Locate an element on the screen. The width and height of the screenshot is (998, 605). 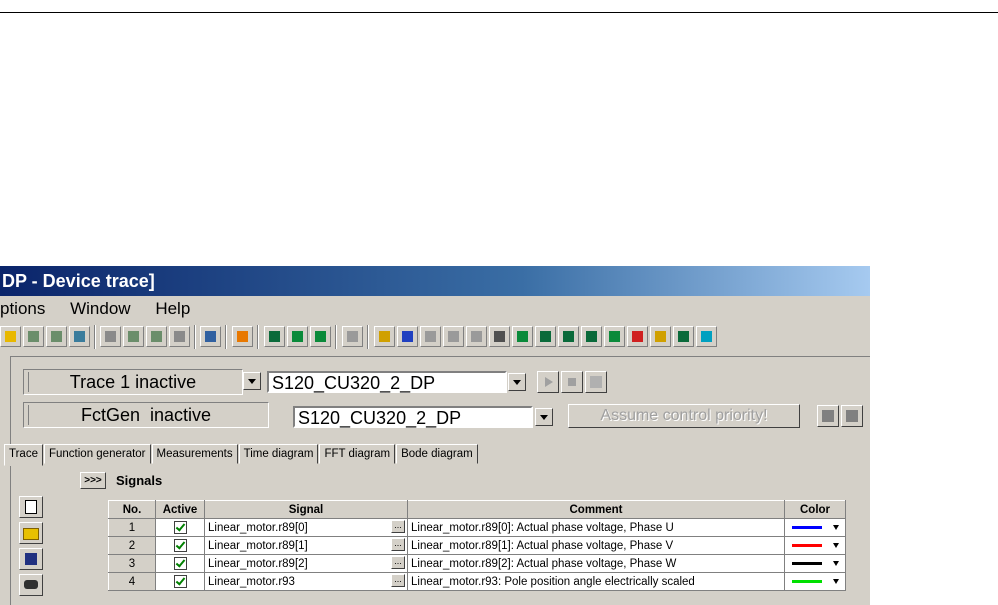
toolbar-step-icon is located at coordinates (430, 336).